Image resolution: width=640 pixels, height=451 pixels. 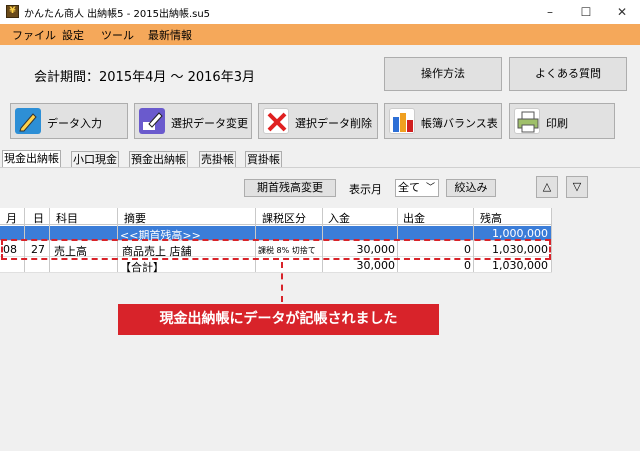 What do you see at coordinates (290, 188) in the screenshot?
I see `opening-balance-button: 期首残高変更` at bounding box center [290, 188].